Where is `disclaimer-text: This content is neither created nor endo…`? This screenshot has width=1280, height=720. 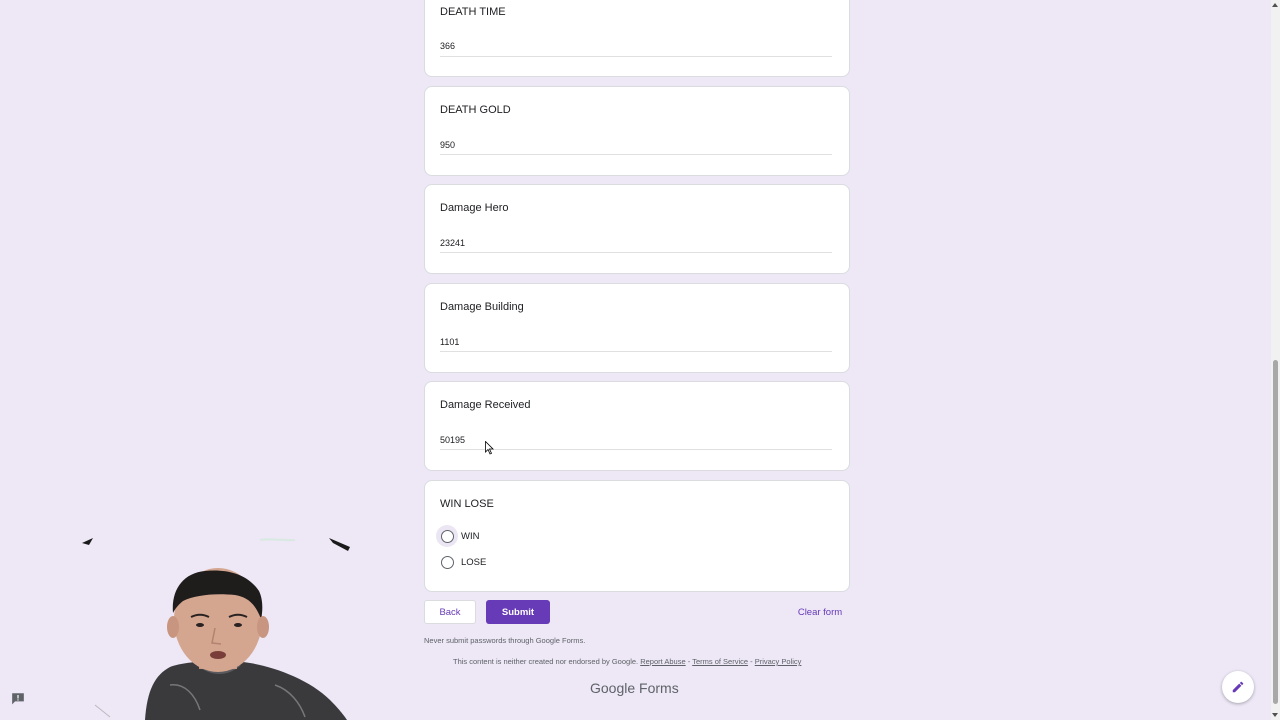 disclaimer-text: This content is neither created nor endo… is located at coordinates (546, 661).